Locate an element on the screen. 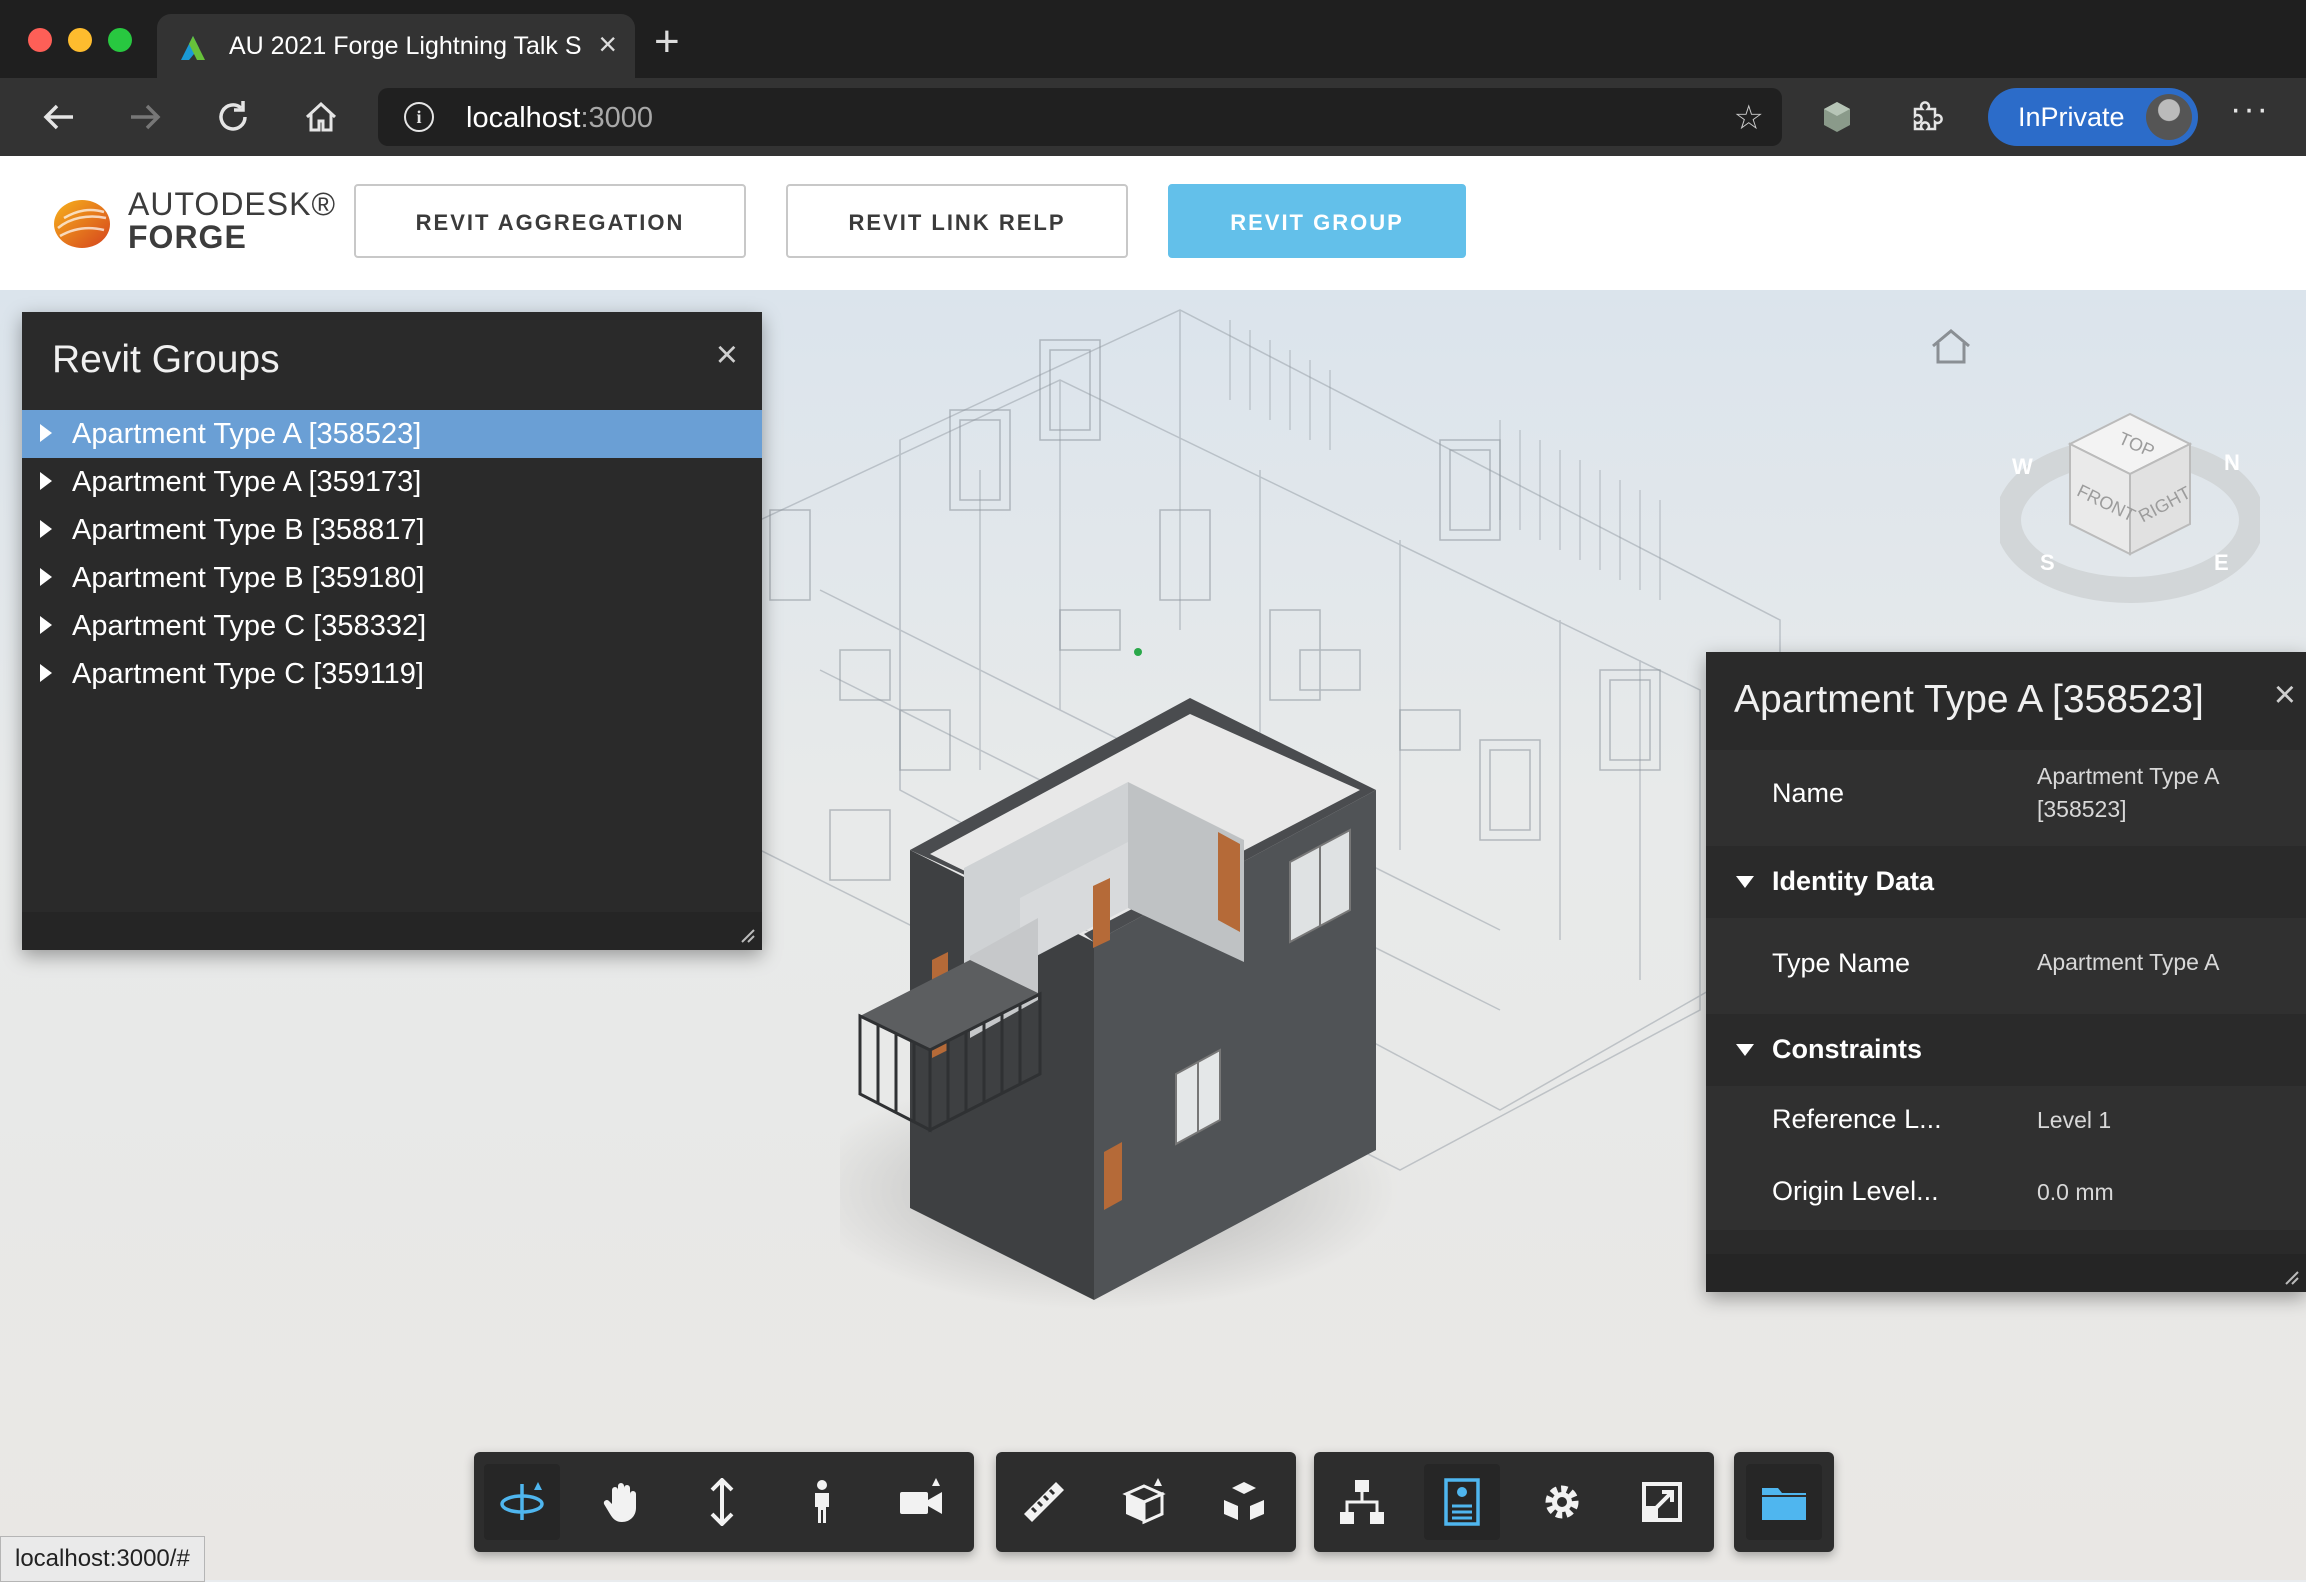 Image resolution: width=2306 pixels, height=1582 pixels. first-person-button is located at coordinates (822, 1502).